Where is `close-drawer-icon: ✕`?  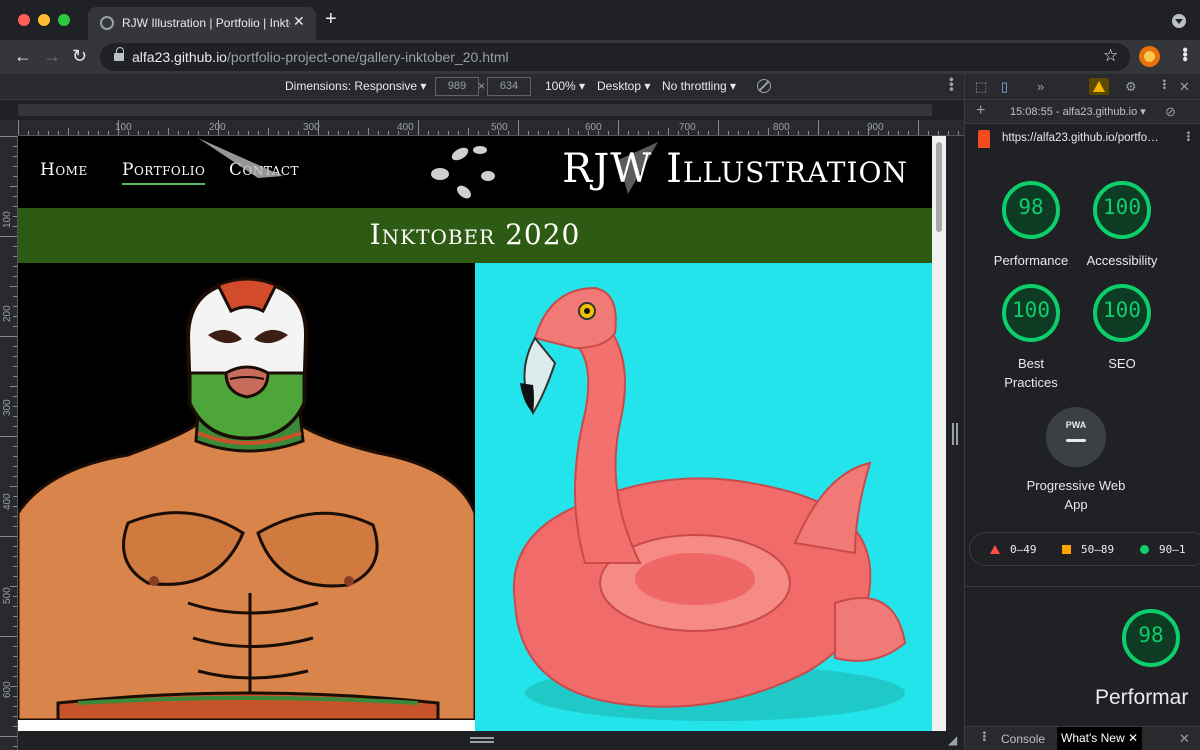 close-drawer-icon: ✕ is located at coordinates (1184, 739).